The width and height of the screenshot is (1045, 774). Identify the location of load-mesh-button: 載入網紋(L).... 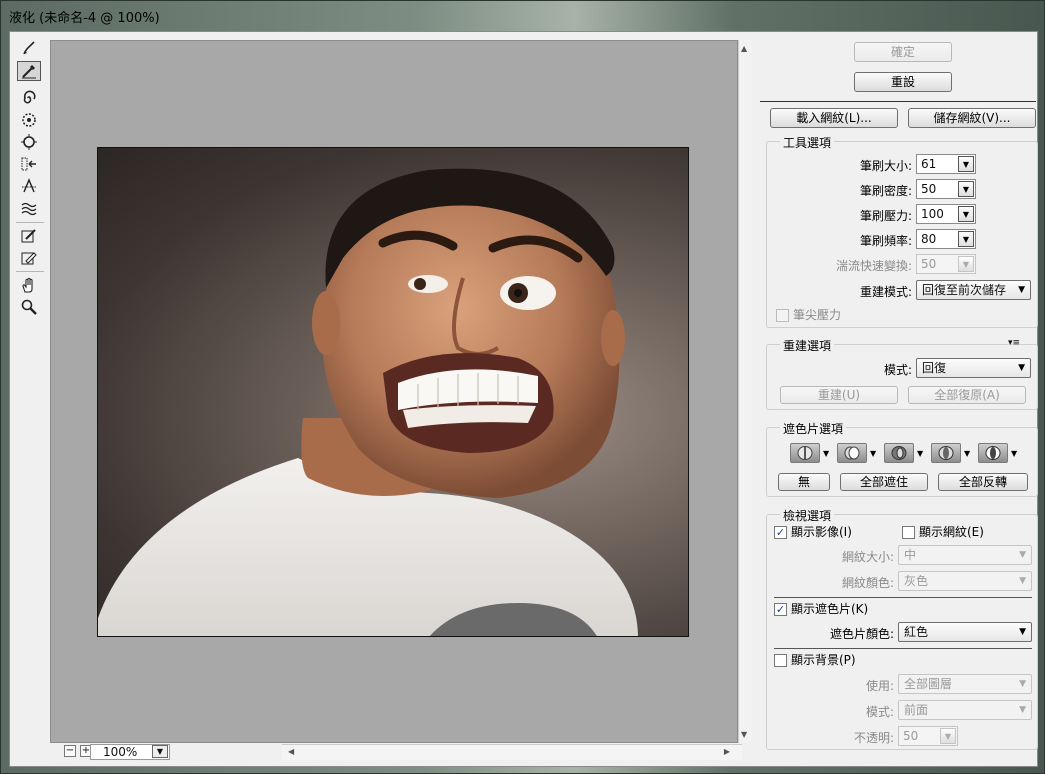
(834, 118).